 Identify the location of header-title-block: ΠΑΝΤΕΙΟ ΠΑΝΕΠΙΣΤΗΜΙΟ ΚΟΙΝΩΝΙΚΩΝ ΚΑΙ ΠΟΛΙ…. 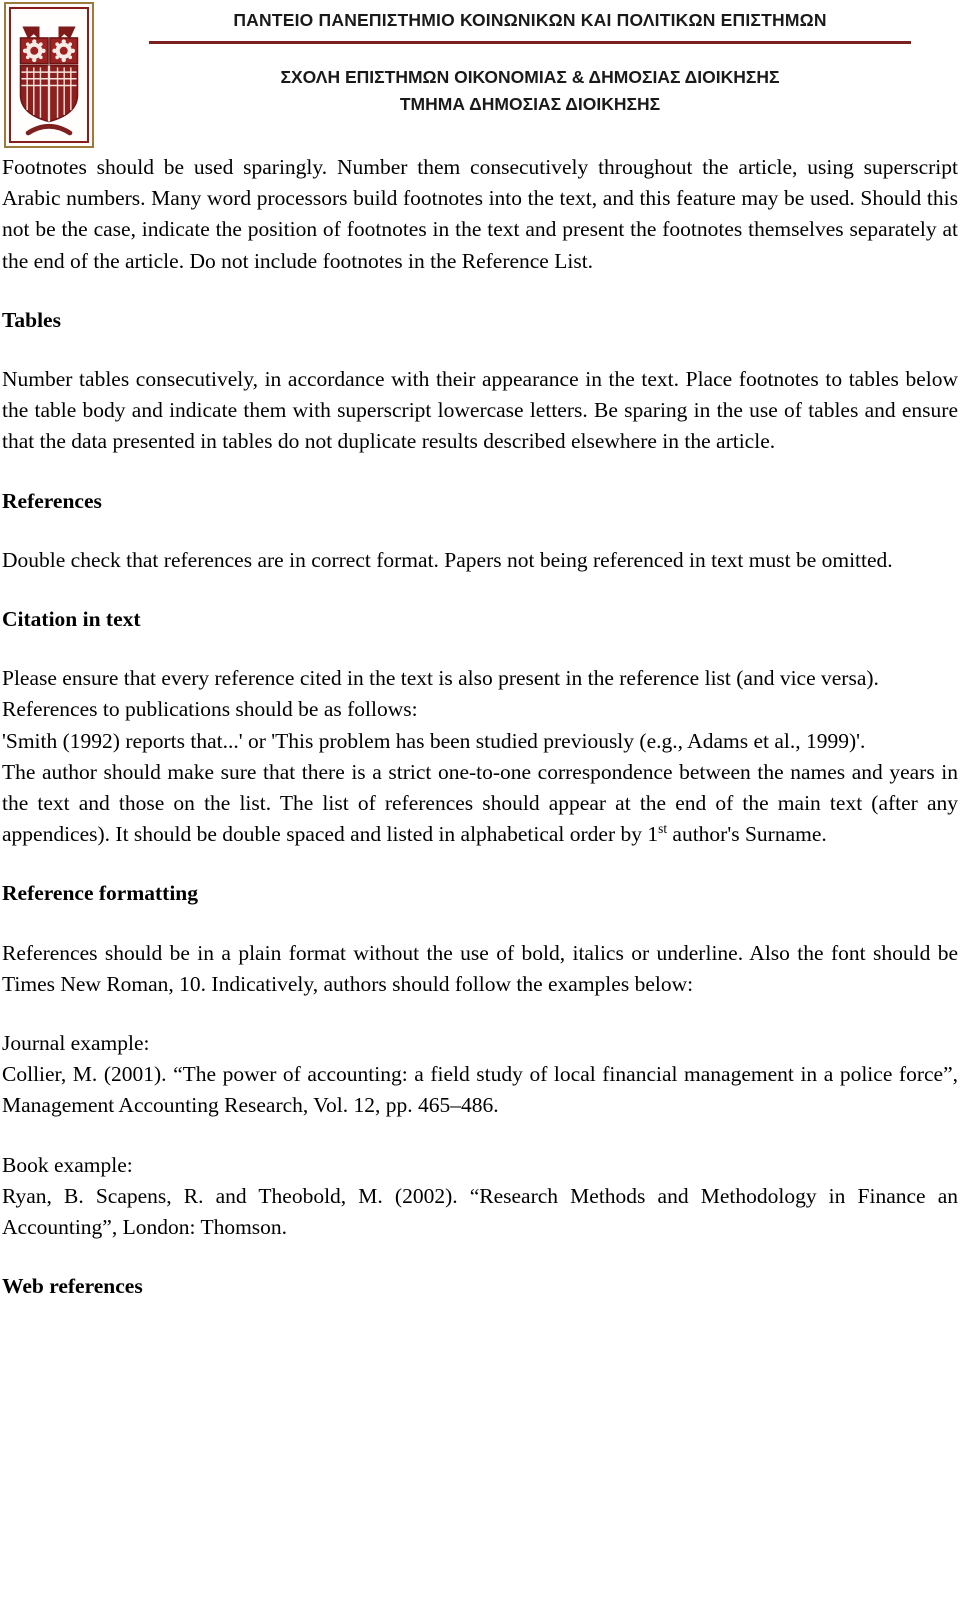
(530, 59).